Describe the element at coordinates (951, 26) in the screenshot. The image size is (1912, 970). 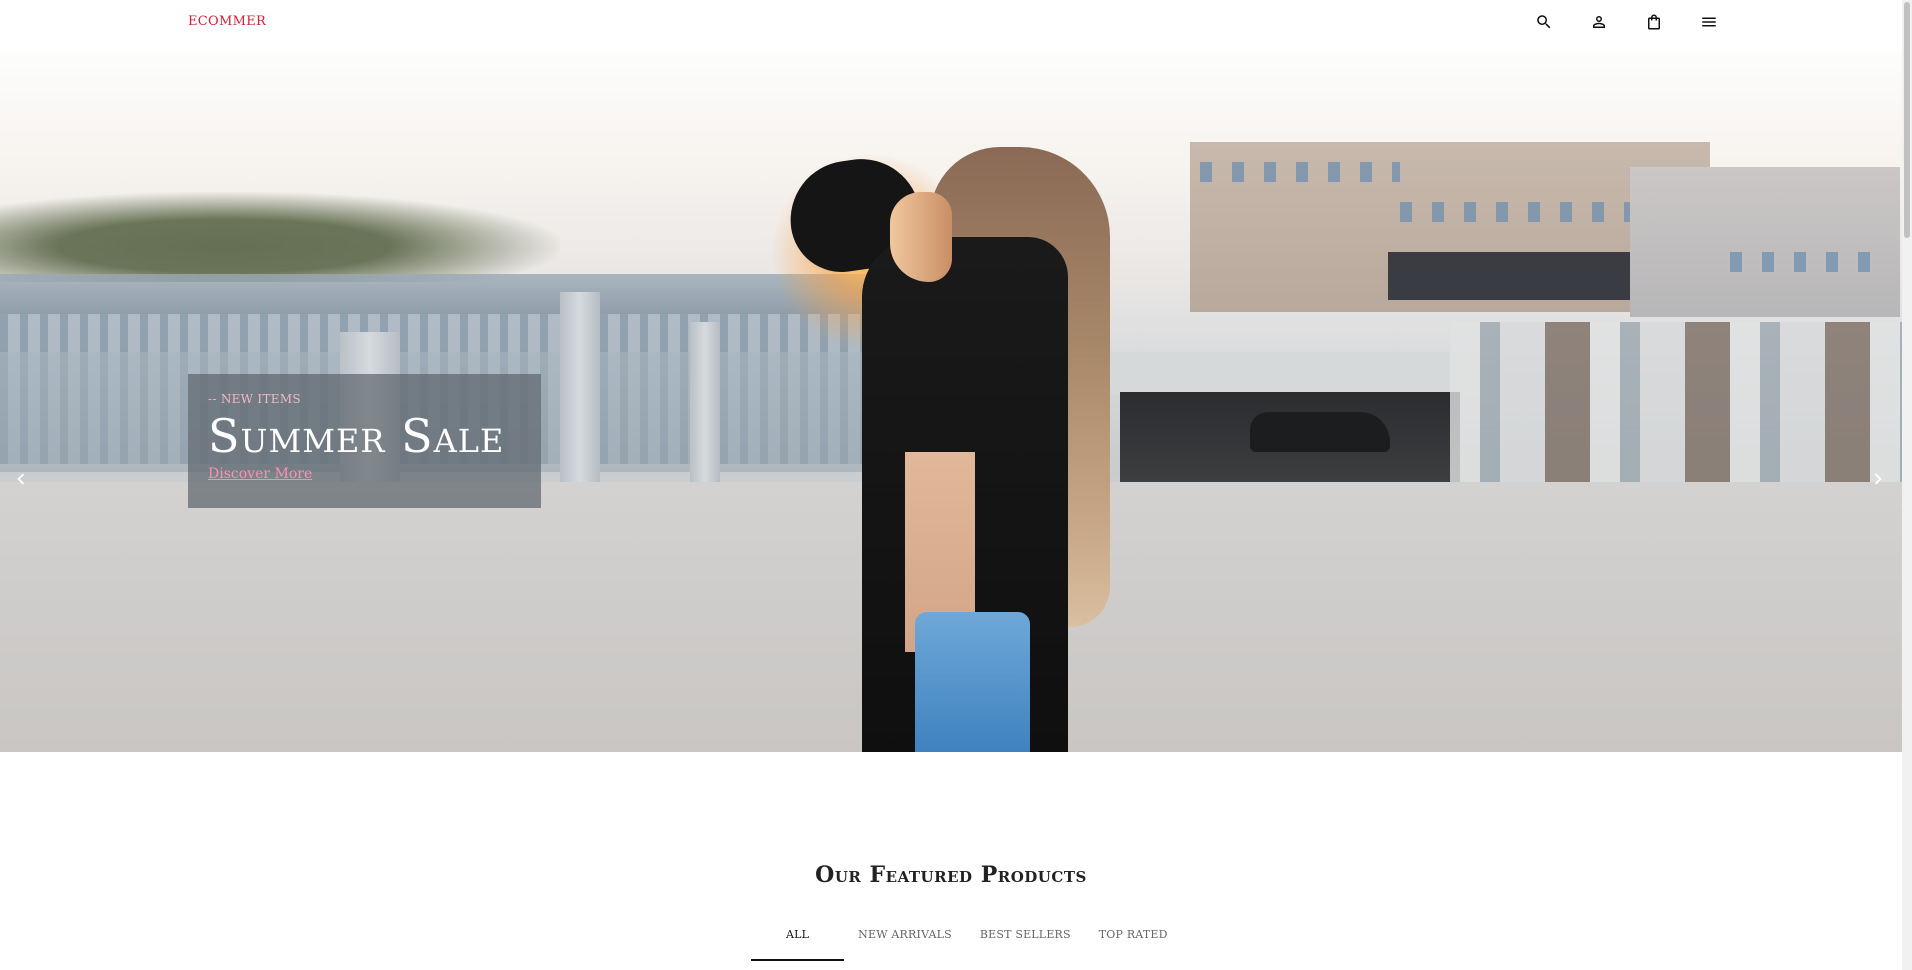
I see `site-header: ECOMMER` at that location.